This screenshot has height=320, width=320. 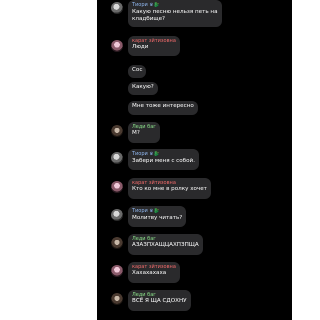 I want to click on message-bubble-10: Леди баг АЗАЗПХАЩЦАХПЗПЩА, so click(x=165, y=244).